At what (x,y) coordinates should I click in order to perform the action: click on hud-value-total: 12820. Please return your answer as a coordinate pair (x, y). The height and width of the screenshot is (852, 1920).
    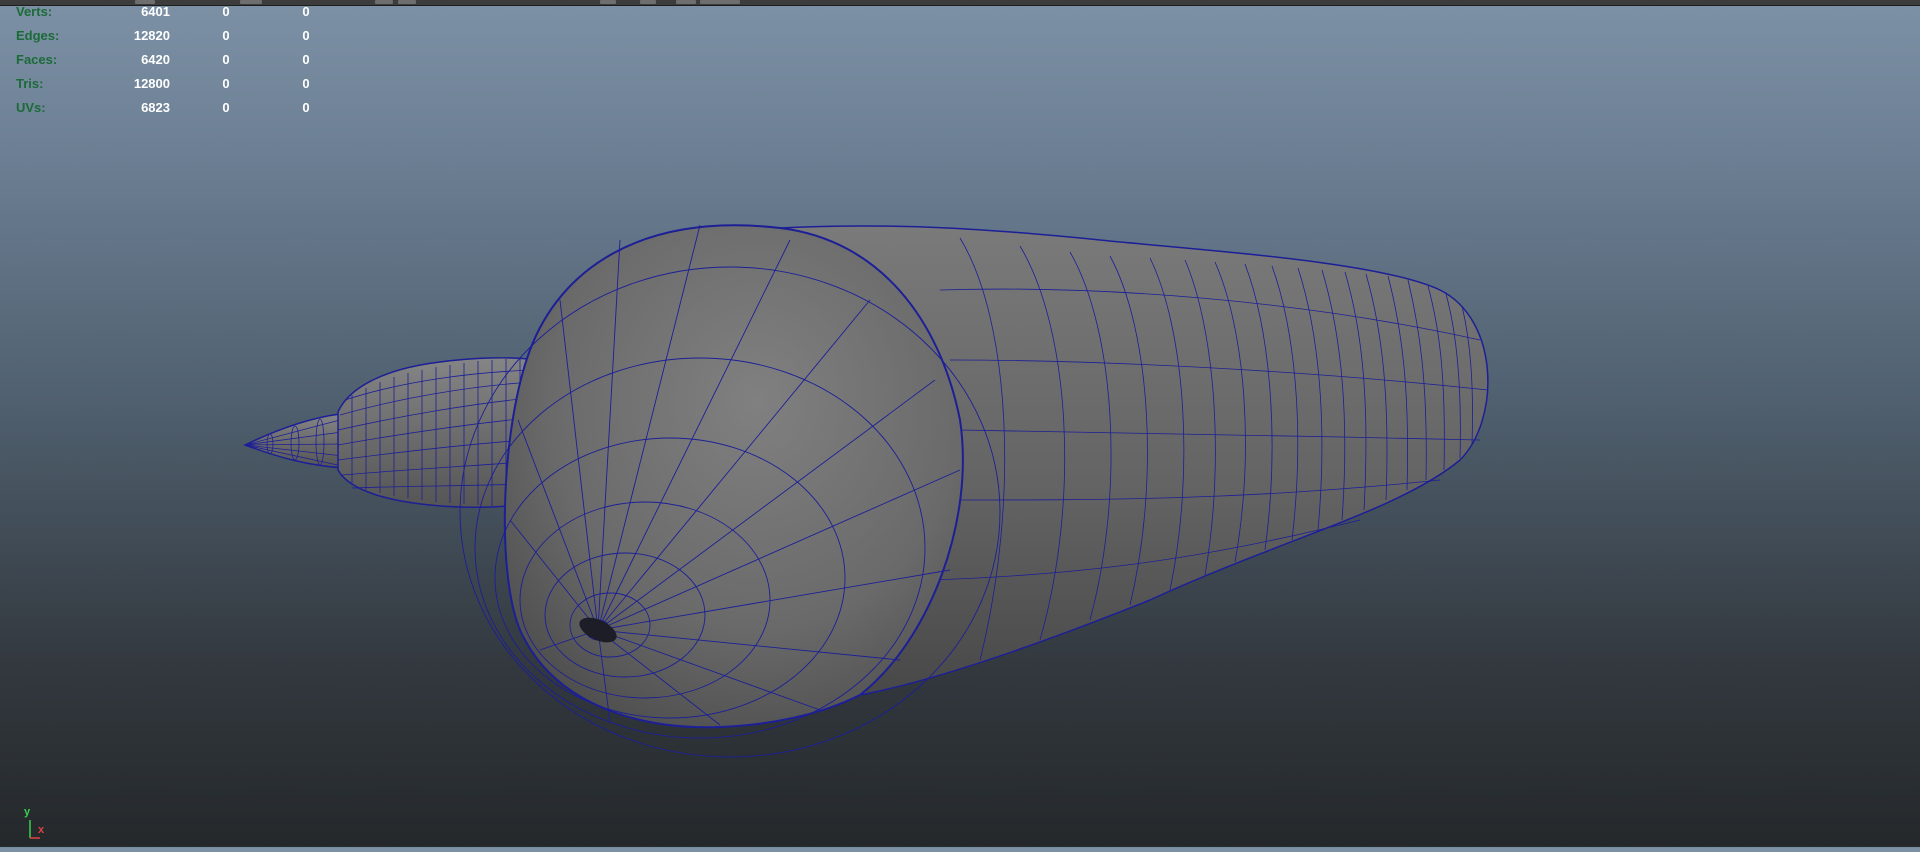
    Looking at the image, I should click on (151, 35).